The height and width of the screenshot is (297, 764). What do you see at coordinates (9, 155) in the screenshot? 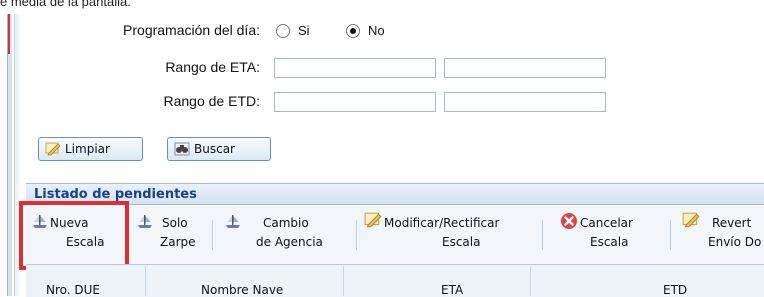
I see `left-frame-border` at bounding box center [9, 155].